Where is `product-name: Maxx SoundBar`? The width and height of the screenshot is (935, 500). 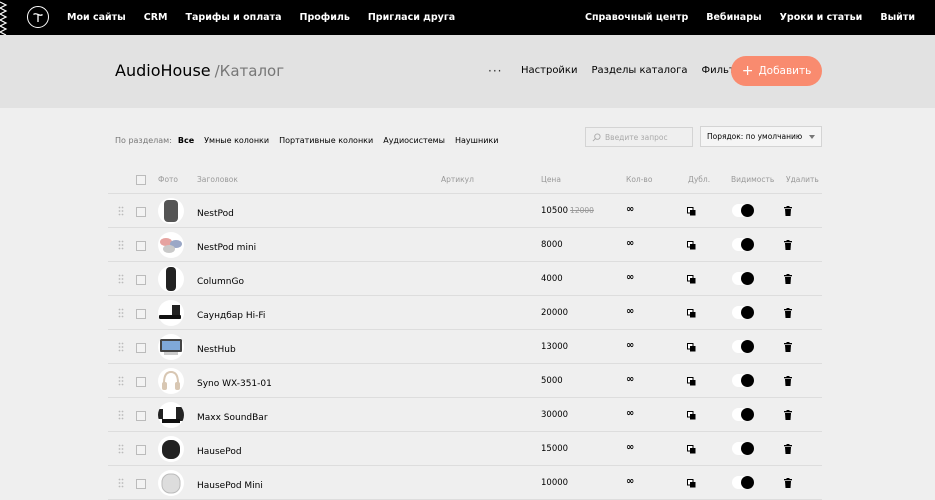
product-name: Maxx SoundBar is located at coordinates (232, 418).